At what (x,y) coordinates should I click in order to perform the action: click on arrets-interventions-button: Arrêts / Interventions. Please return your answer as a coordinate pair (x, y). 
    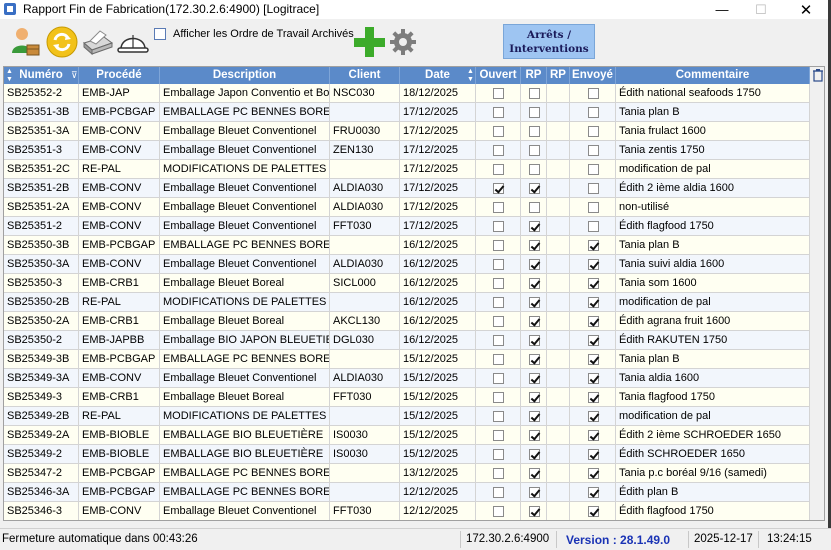
    Looking at the image, I should click on (549, 41).